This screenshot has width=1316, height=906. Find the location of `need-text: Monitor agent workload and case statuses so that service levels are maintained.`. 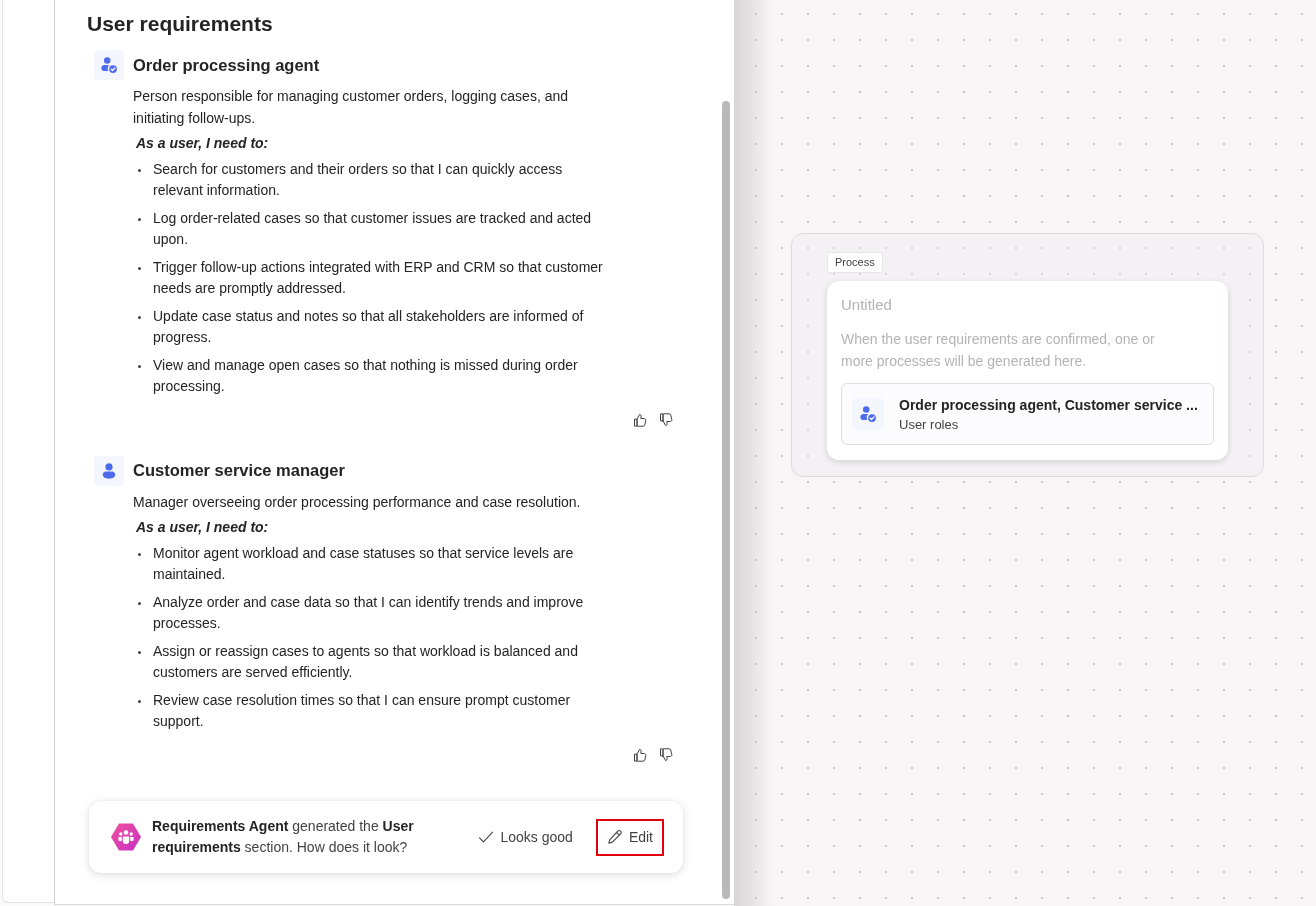

need-text: Monitor agent workload and case statuses so that service levels are maintained. is located at coordinates (364, 563).